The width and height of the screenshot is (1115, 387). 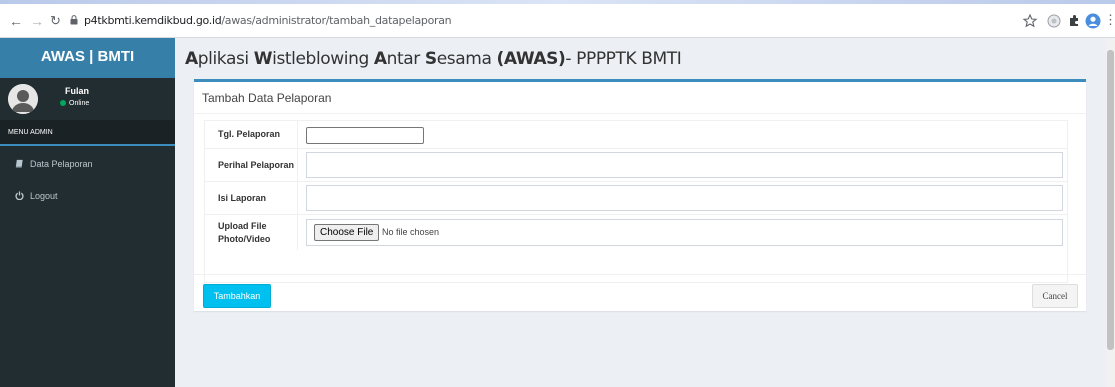 What do you see at coordinates (55, 21) in the screenshot?
I see `reload-icon: ↻` at bounding box center [55, 21].